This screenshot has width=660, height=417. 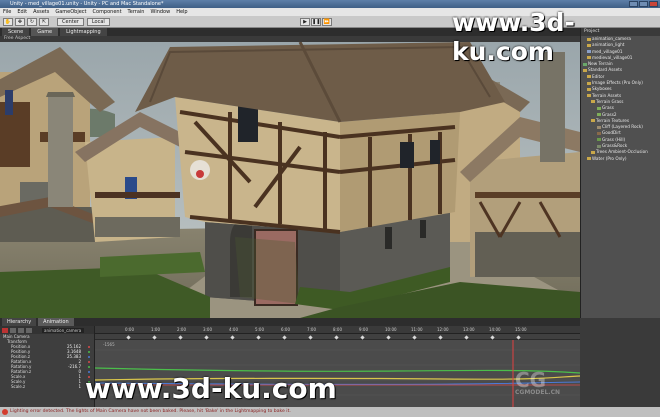 What do you see at coordinates (653, 4) in the screenshot?
I see `close-button` at bounding box center [653, 4].